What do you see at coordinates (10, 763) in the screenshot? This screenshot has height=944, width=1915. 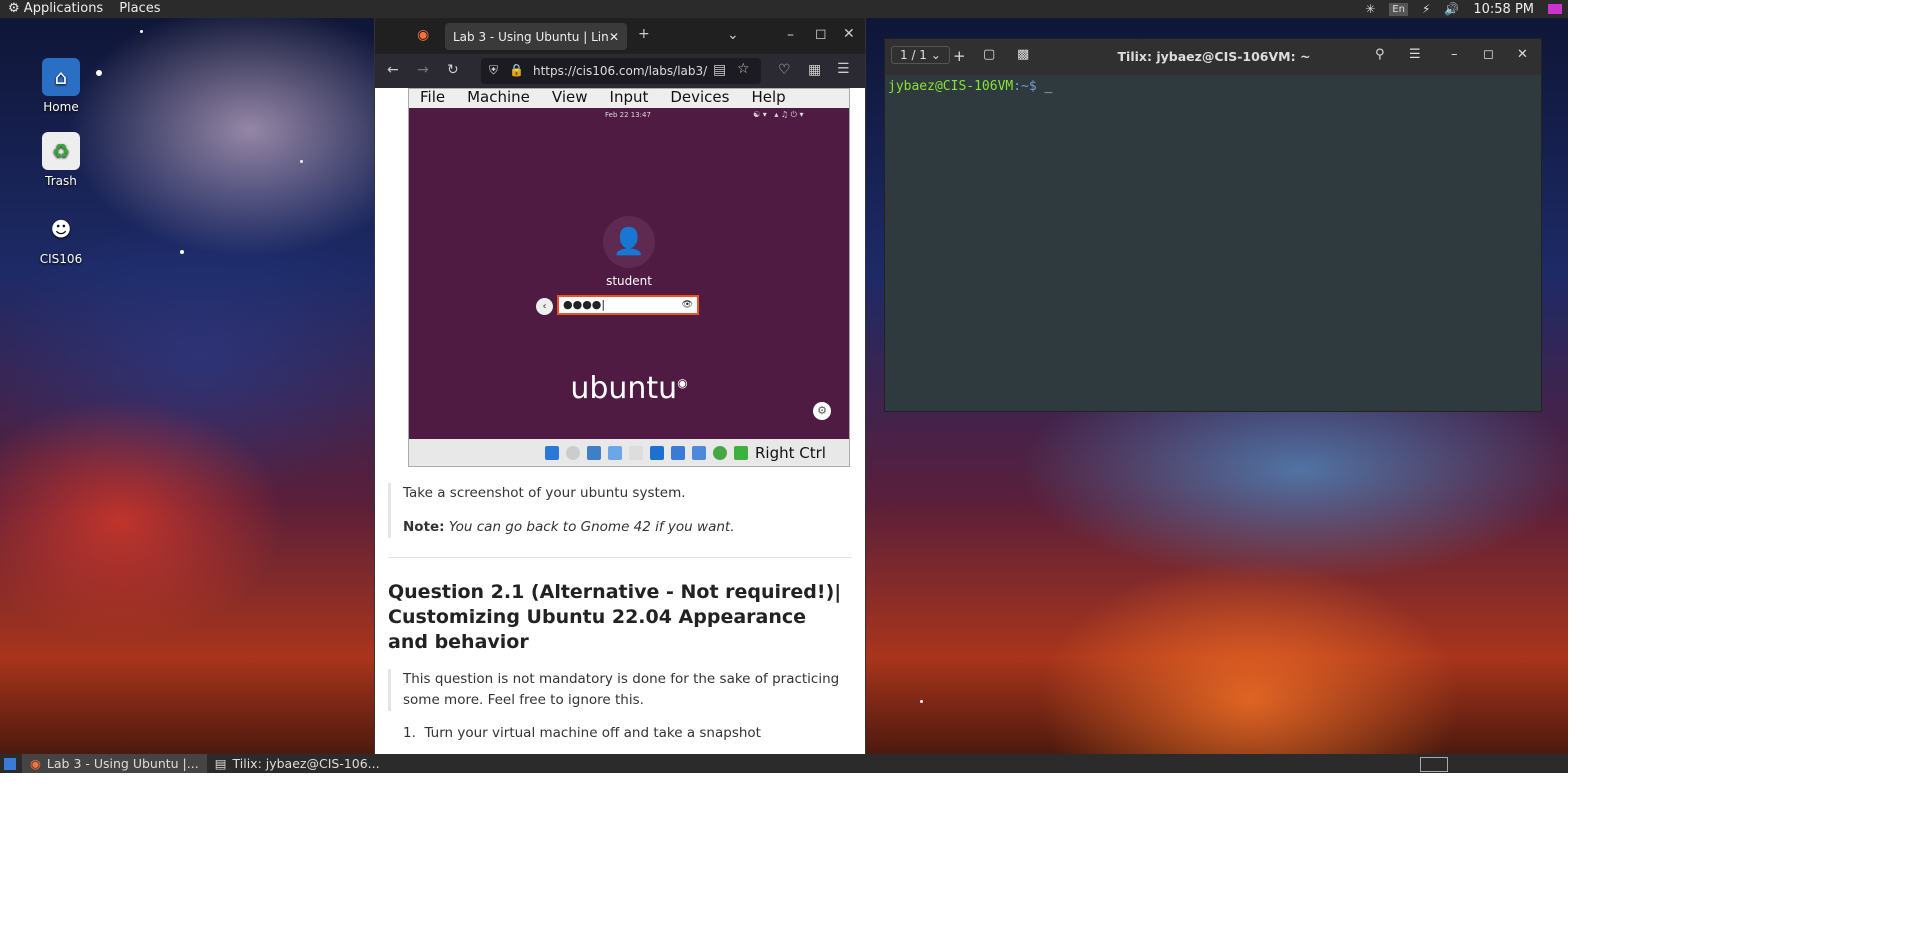 I see `show-desktop-icon` at bounding box center [10, 763].